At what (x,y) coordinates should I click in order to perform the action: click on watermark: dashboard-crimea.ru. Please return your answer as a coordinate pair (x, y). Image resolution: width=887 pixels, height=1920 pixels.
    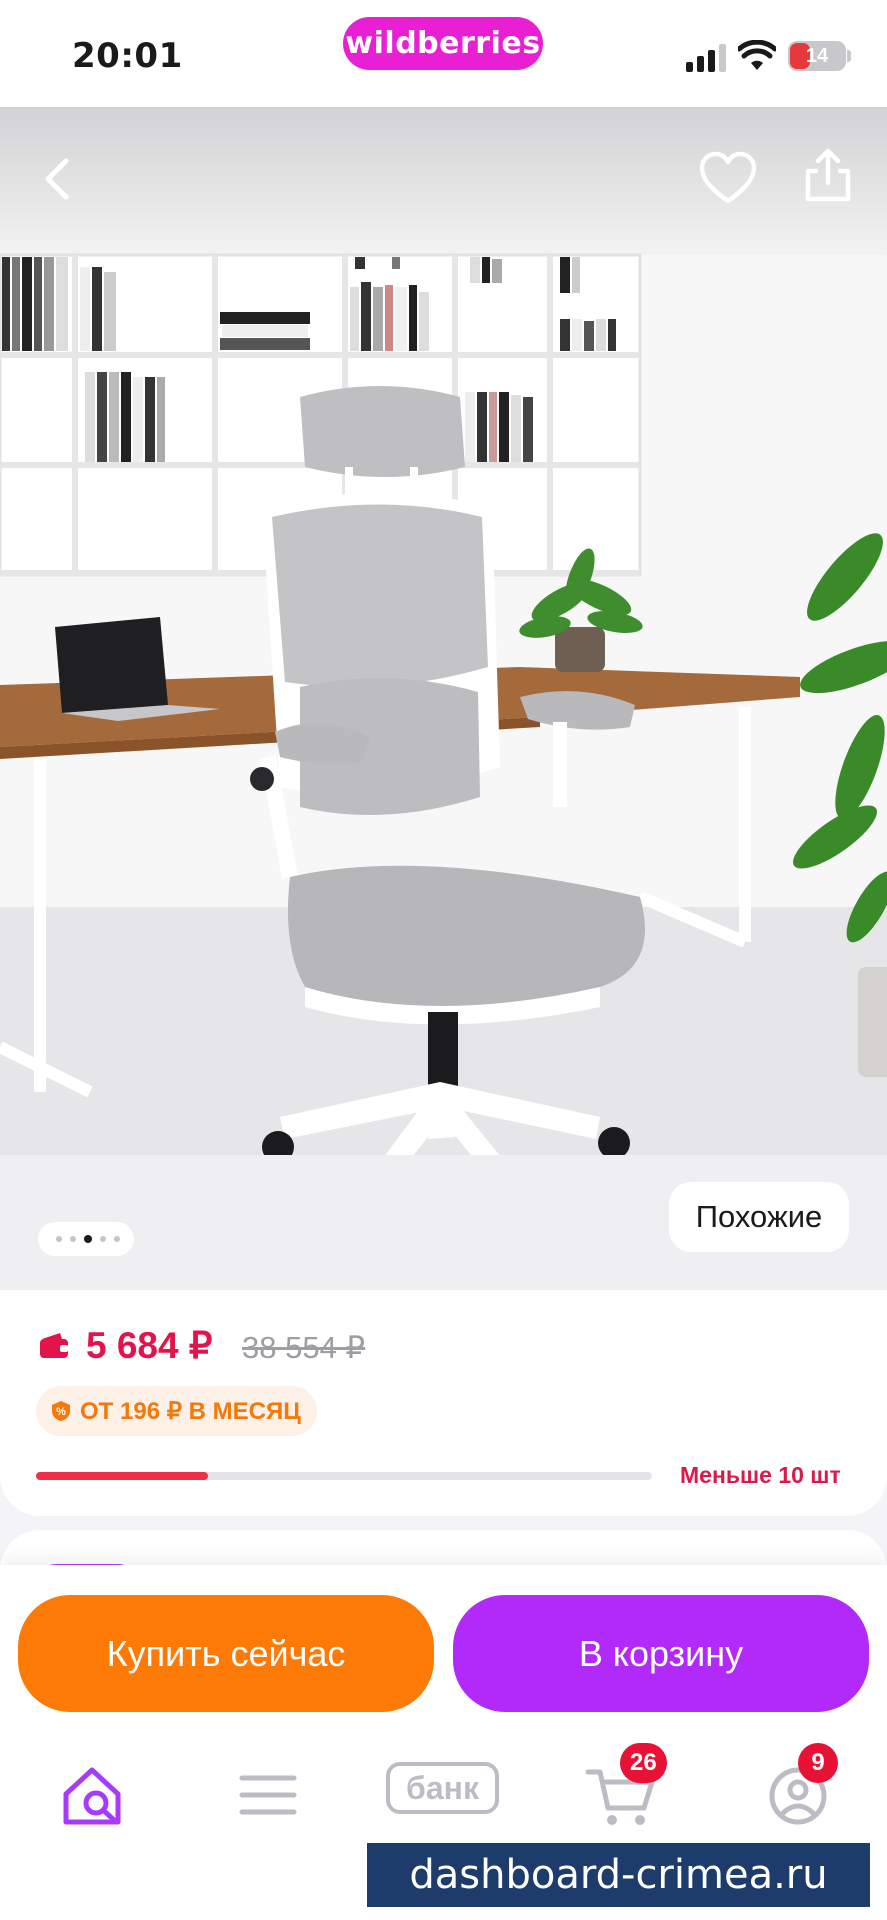
    Looking at the image, I should click on (618, 1875).